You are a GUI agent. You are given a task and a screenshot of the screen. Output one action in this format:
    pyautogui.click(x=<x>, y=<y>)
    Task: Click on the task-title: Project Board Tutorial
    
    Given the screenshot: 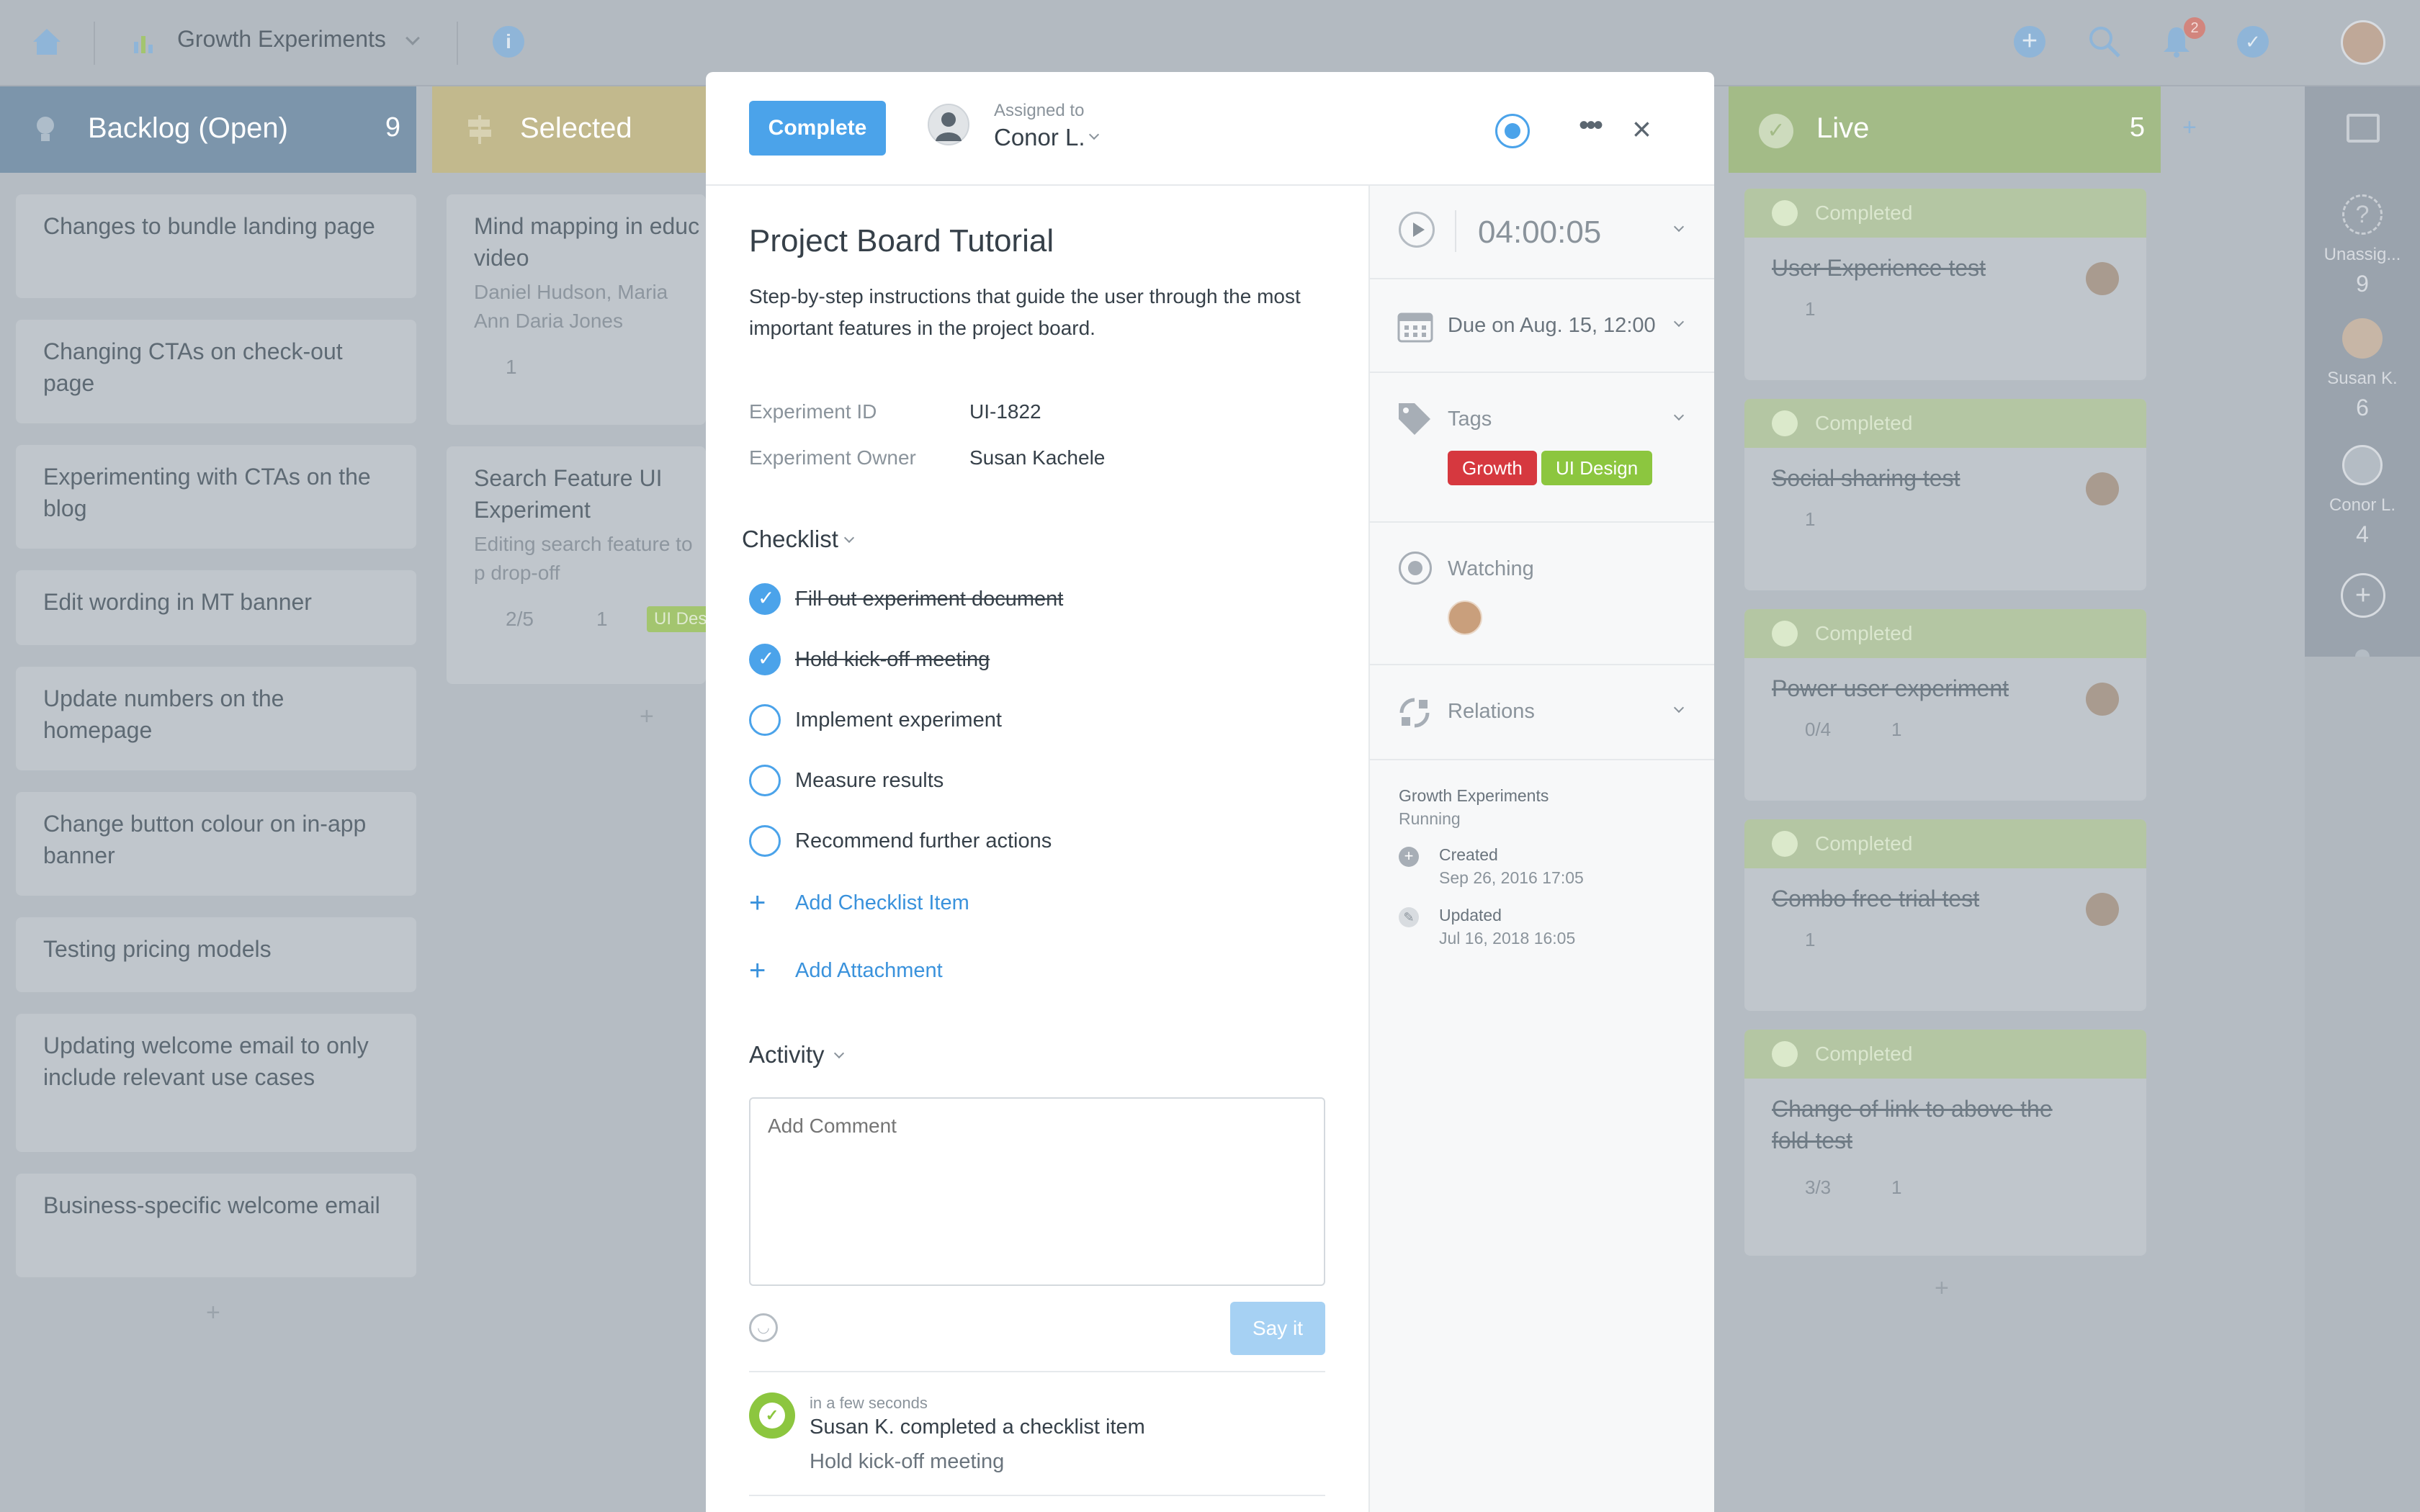 What is the action you would take?
    pyautogui.click(x=901, y=241)
    